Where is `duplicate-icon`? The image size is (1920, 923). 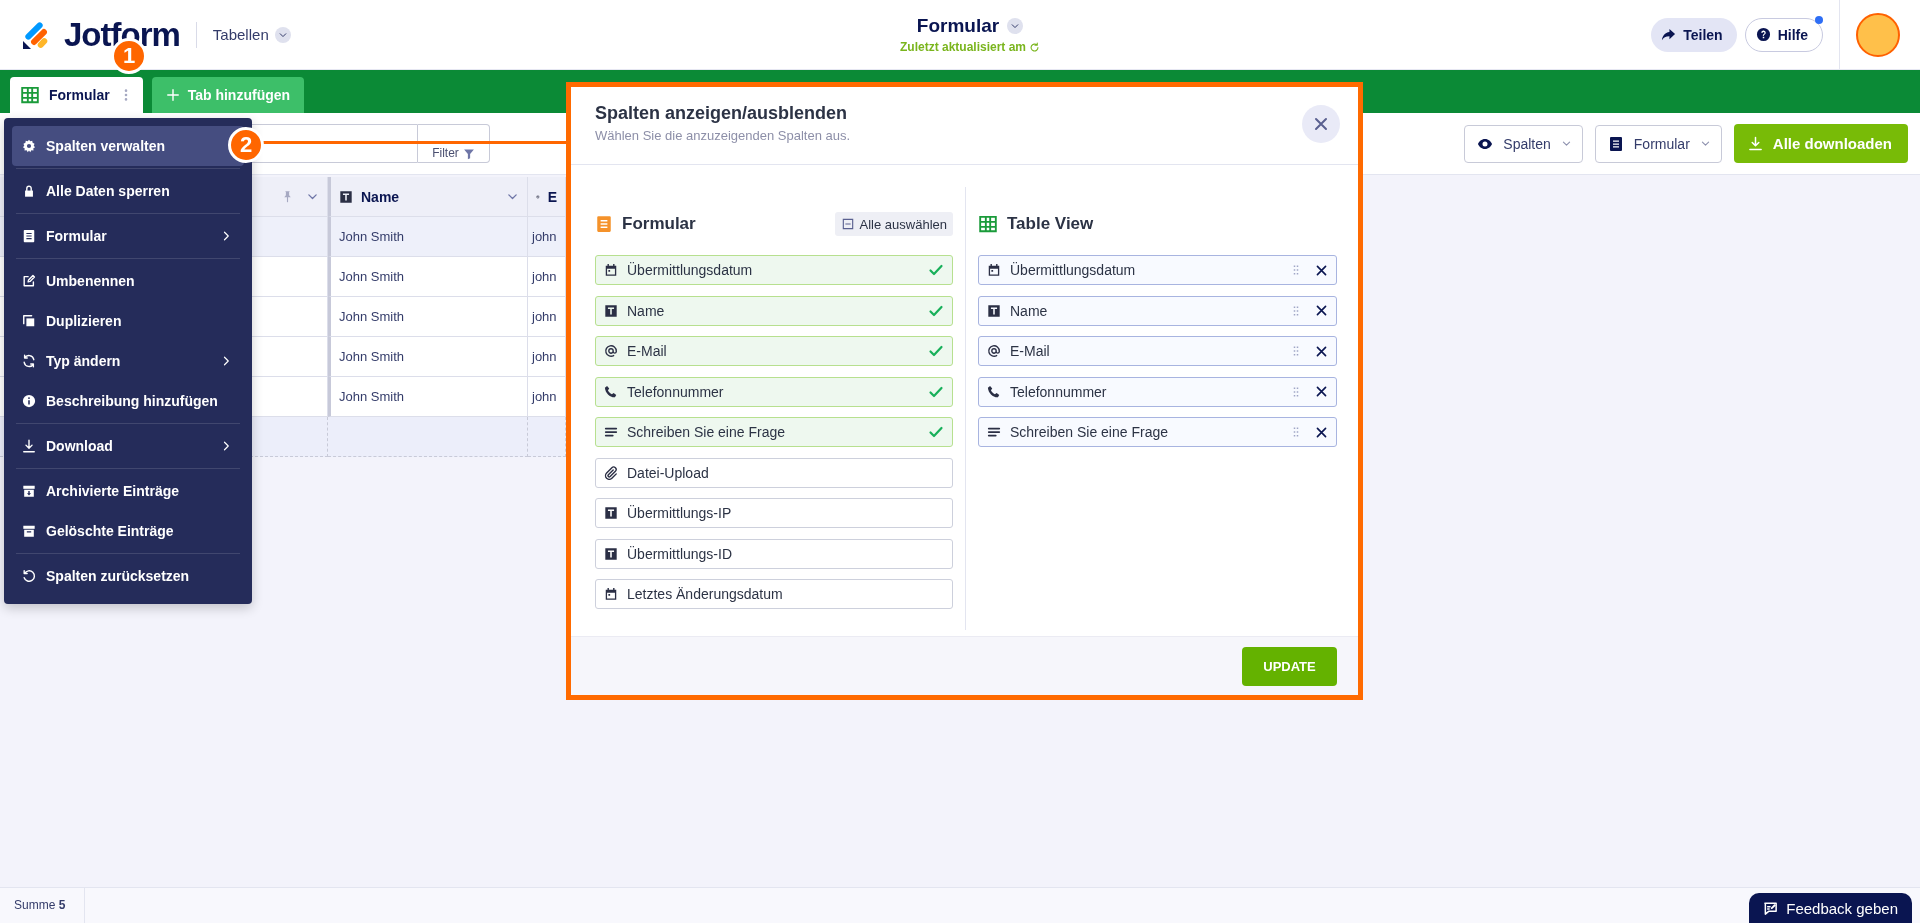 duplicate-icon is located at coordinates (29, 321).